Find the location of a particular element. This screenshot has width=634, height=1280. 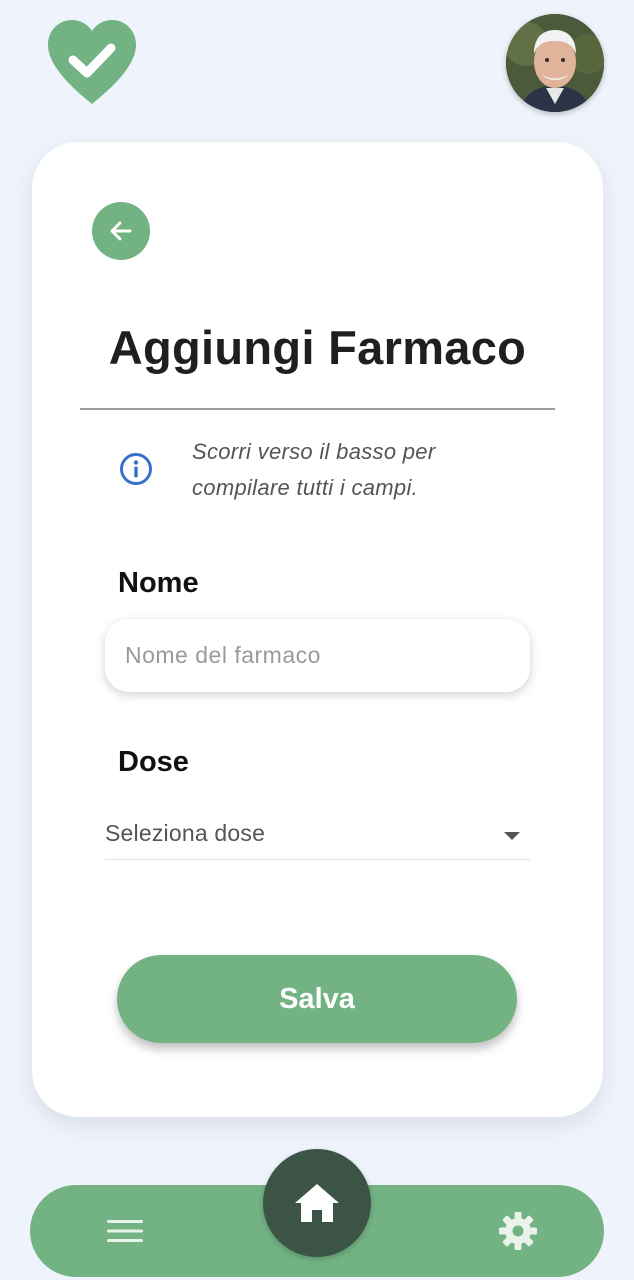

dose-label: Dose is located at coordinates (153, 762).